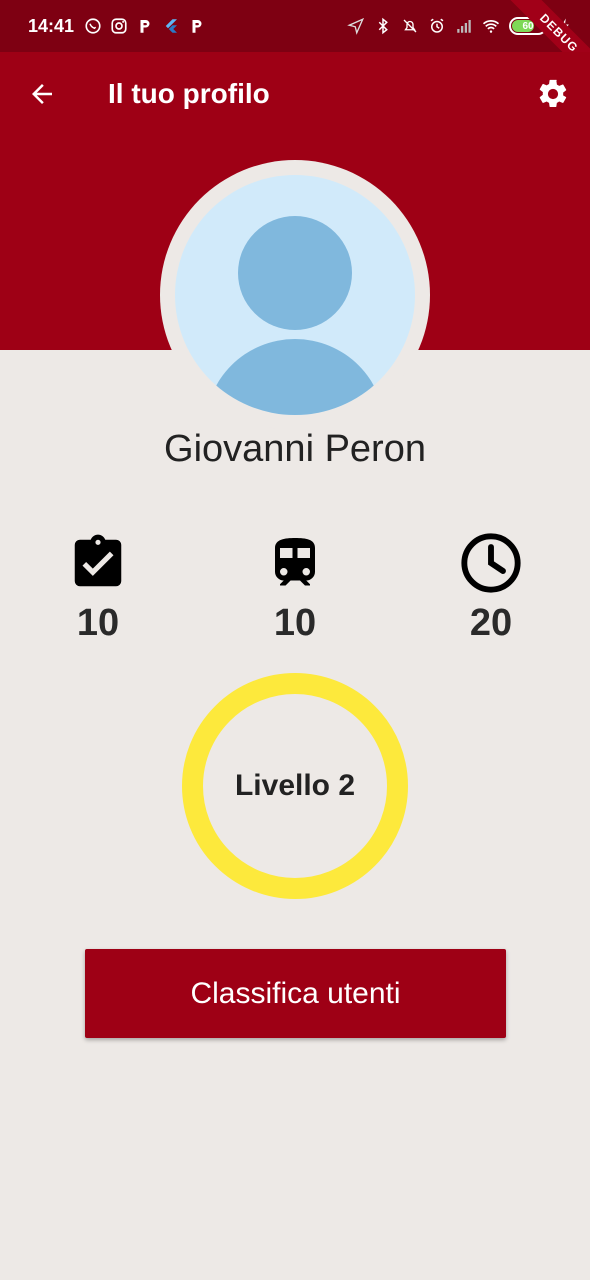  I want to click on page-title: Il tuo profilo, so click(189, 93).